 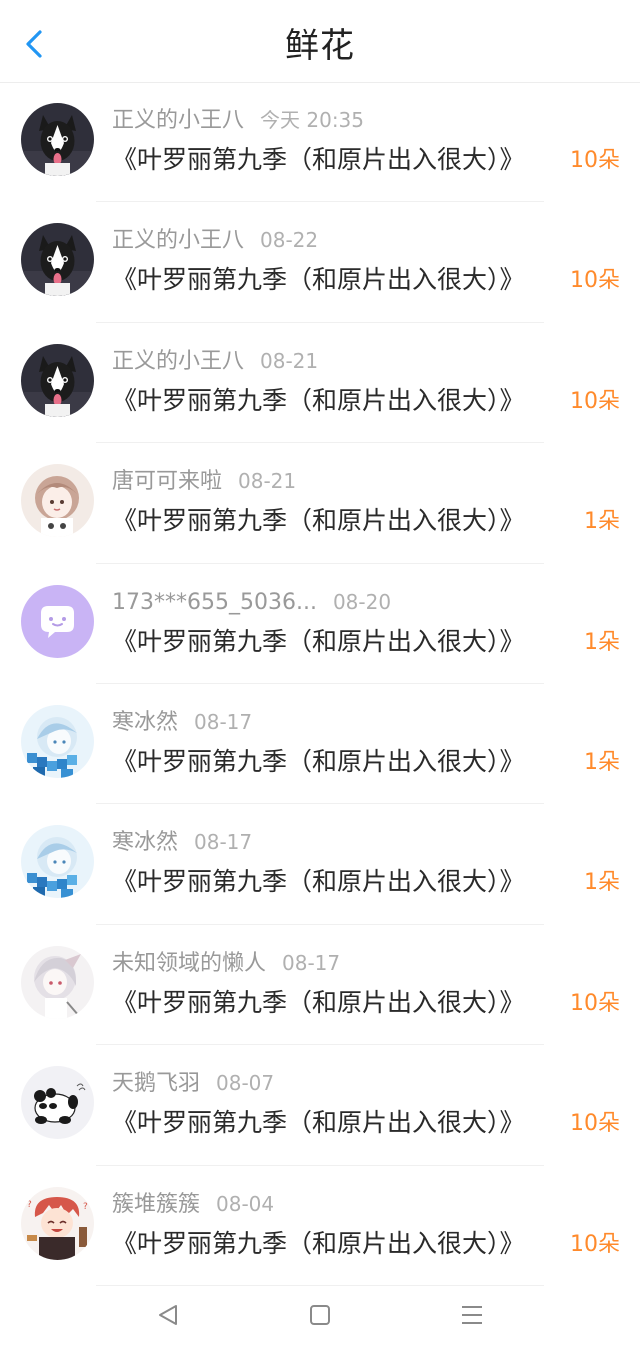 What do you see at coordinates (156, 1204) in the screenshot?
I see `username: 簇堆簇簇` at bounding box center [156, 1204].